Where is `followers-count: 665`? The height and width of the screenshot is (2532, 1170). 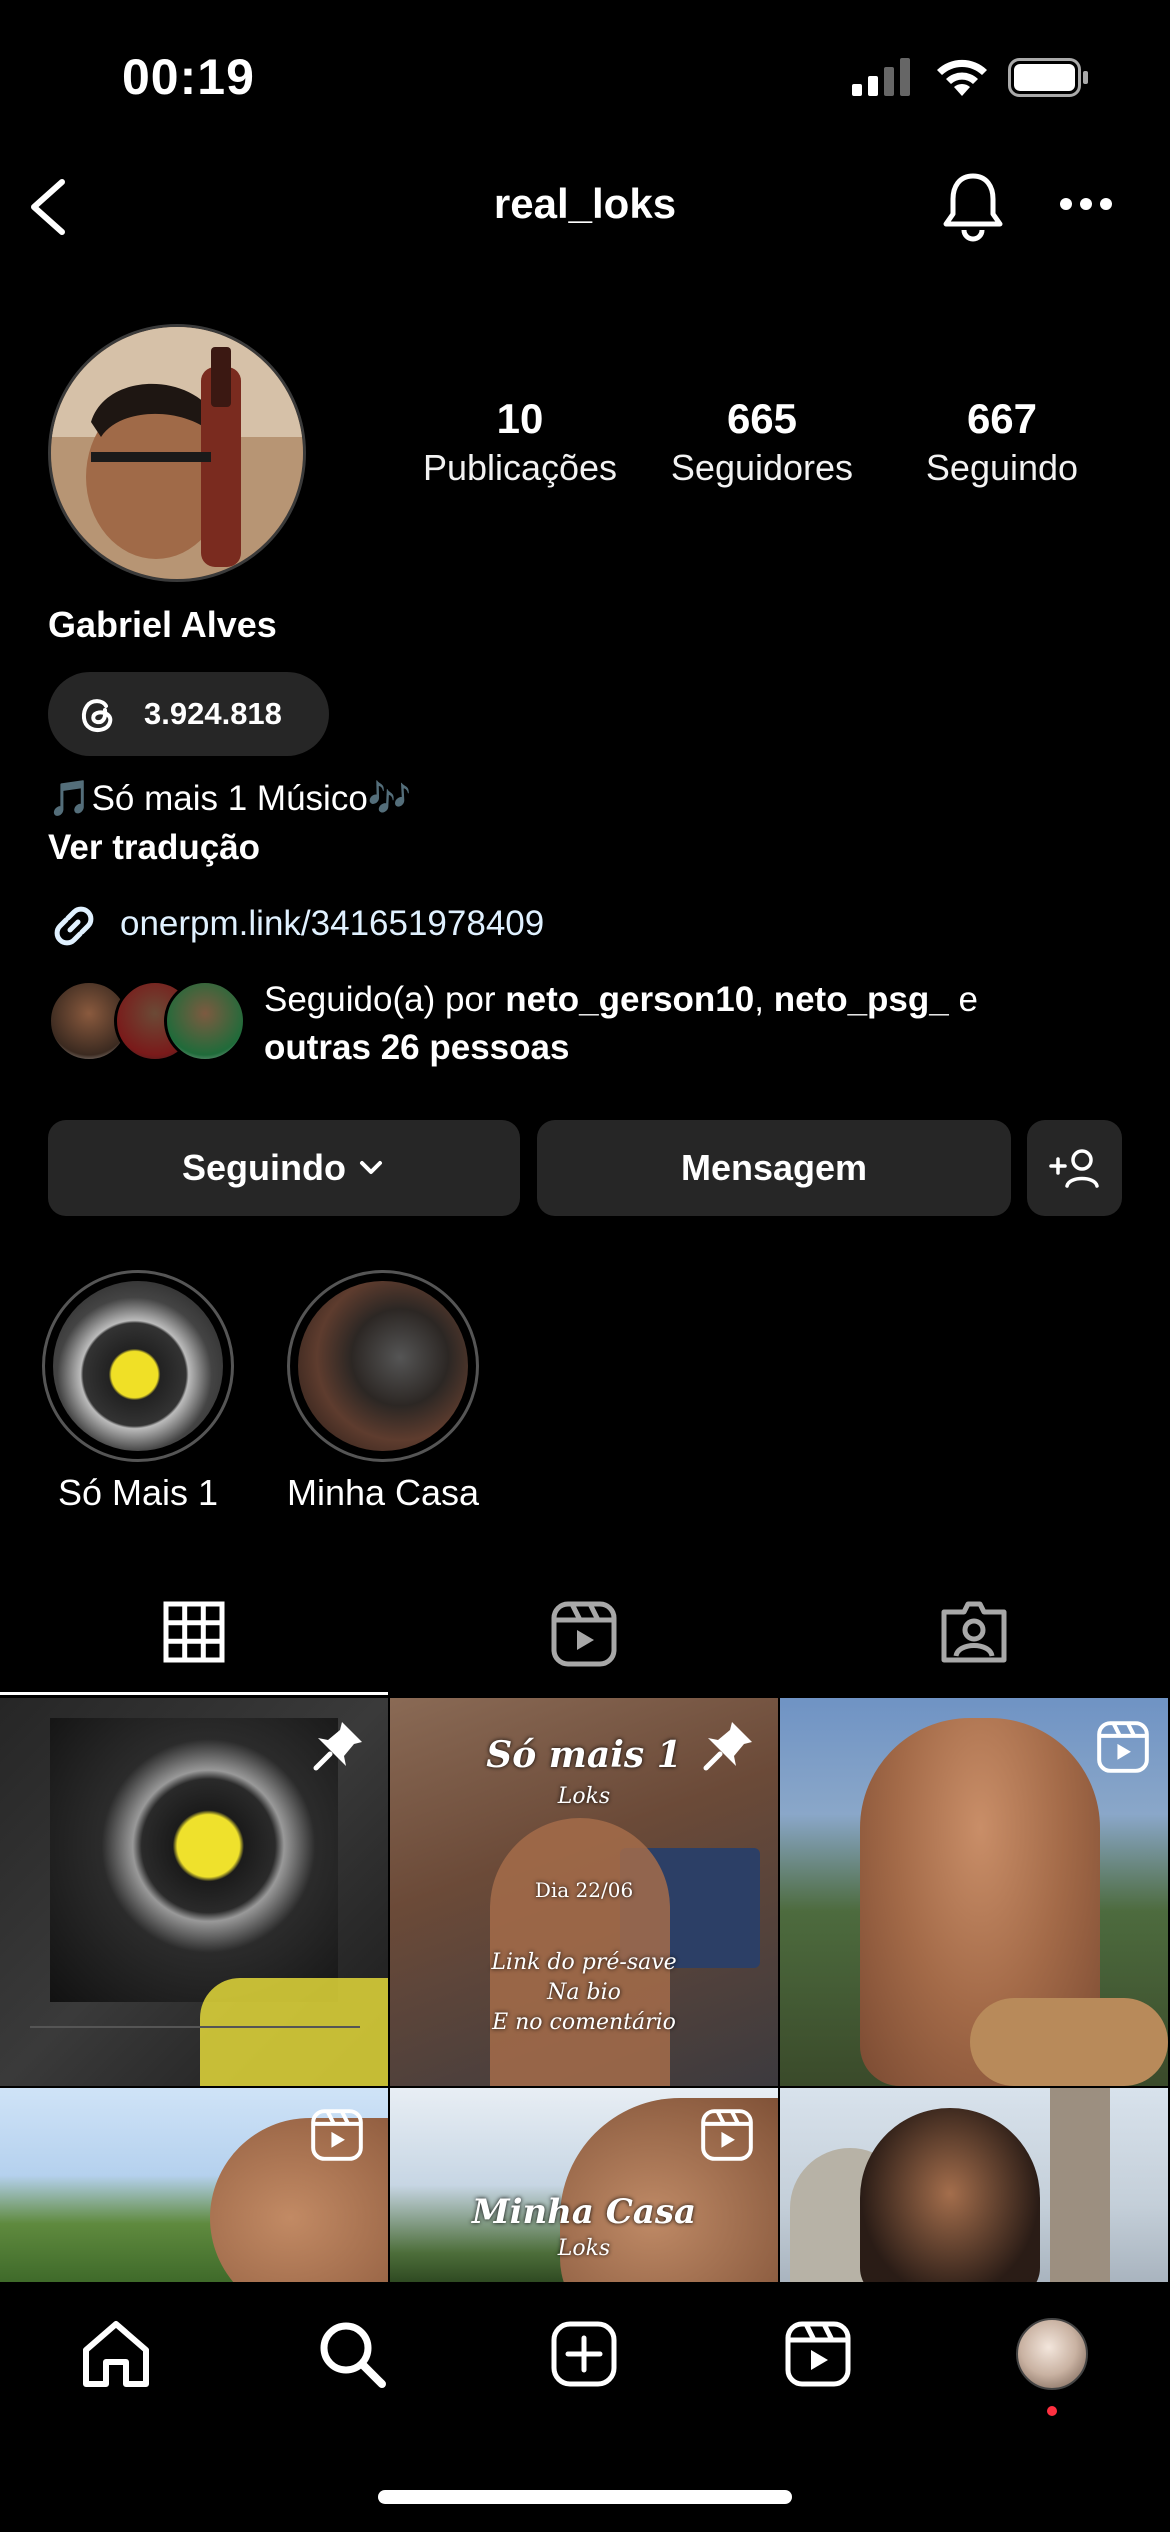 followers-count: 665 is located at coordinates (762, 418).